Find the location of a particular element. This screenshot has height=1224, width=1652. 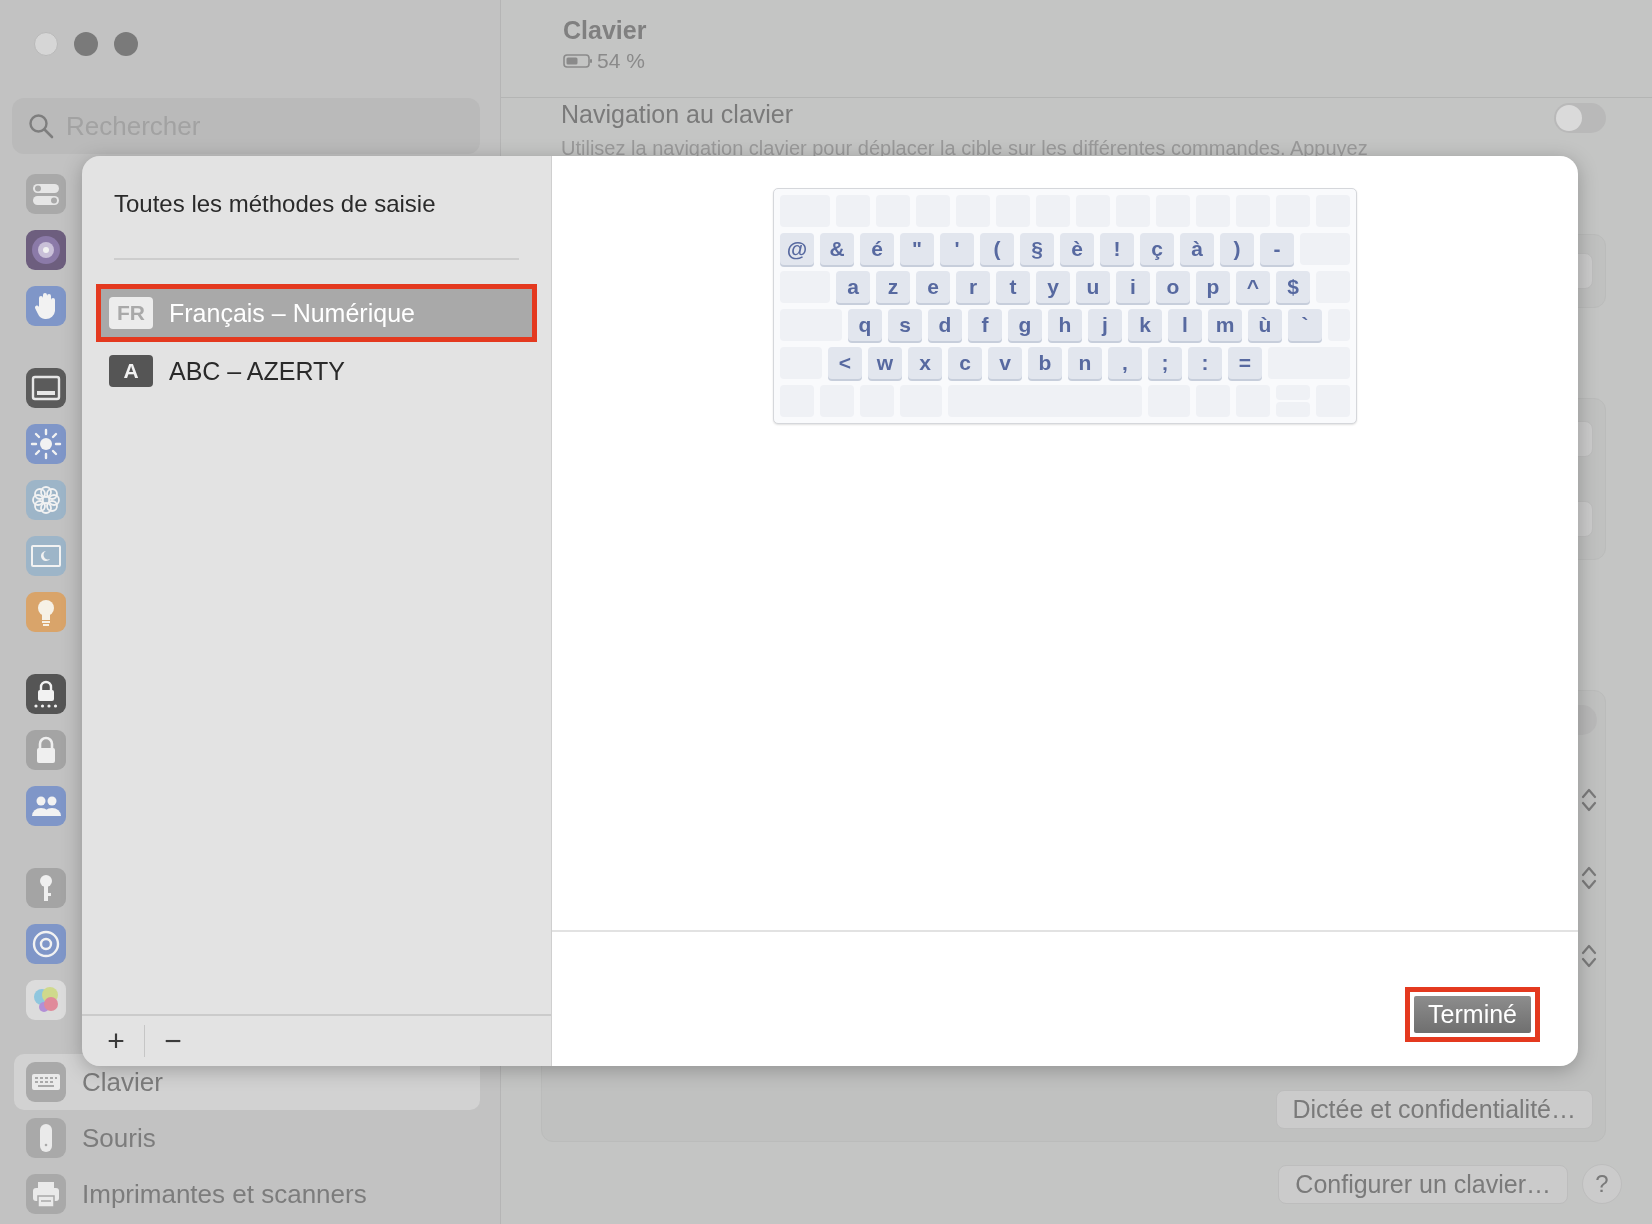

sidebar-item: Souris is located at coordinates (247, 1138).